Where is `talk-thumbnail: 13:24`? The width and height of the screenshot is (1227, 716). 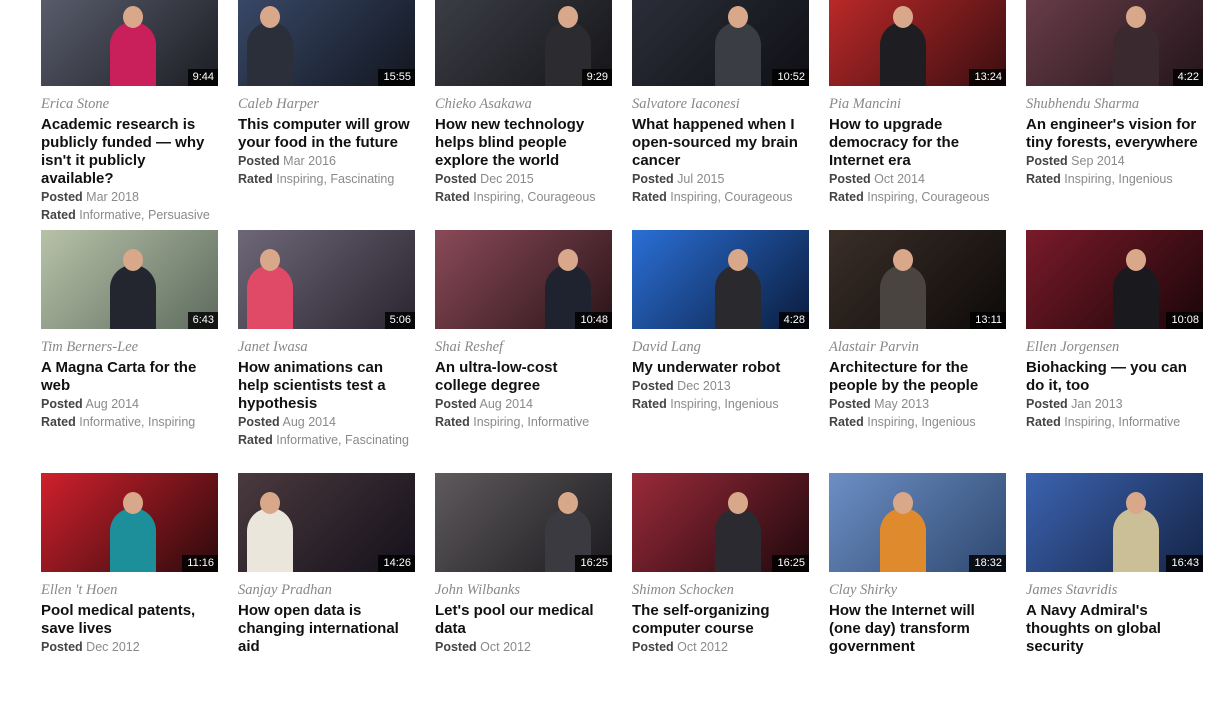 talk-thumbnail: 13:24 is located at coordinates (917, 43).